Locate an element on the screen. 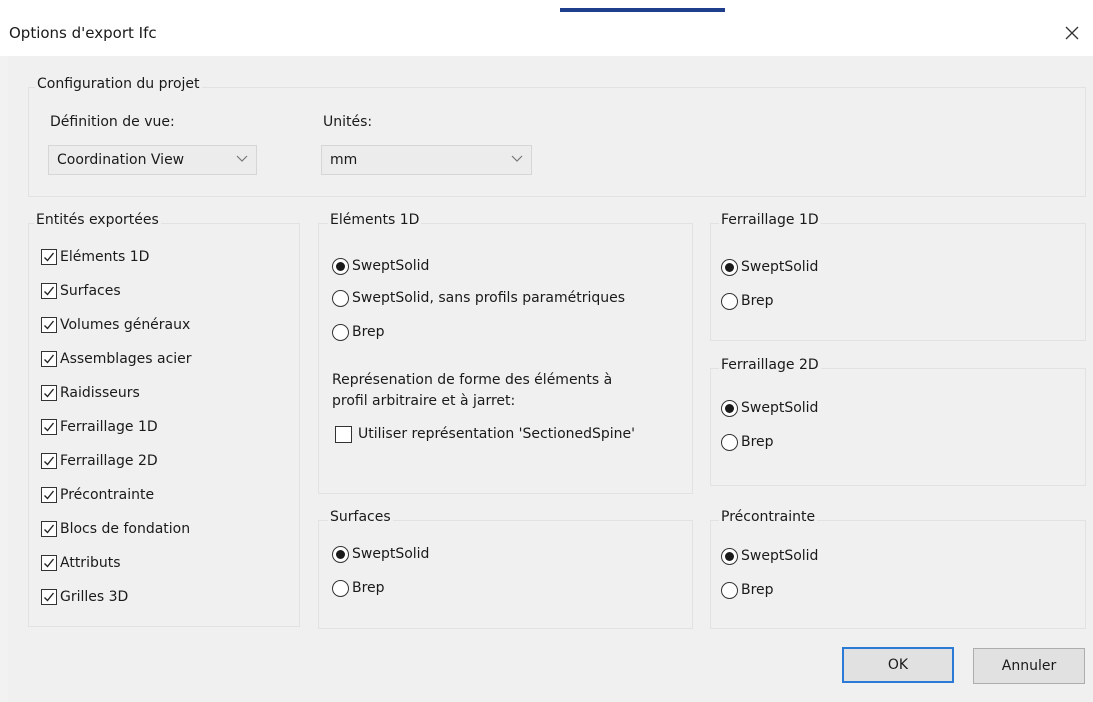  sectioned-spine-checkbox: Utiliser représentation 'SectionedSpine' is located at coordinates (485, 434).